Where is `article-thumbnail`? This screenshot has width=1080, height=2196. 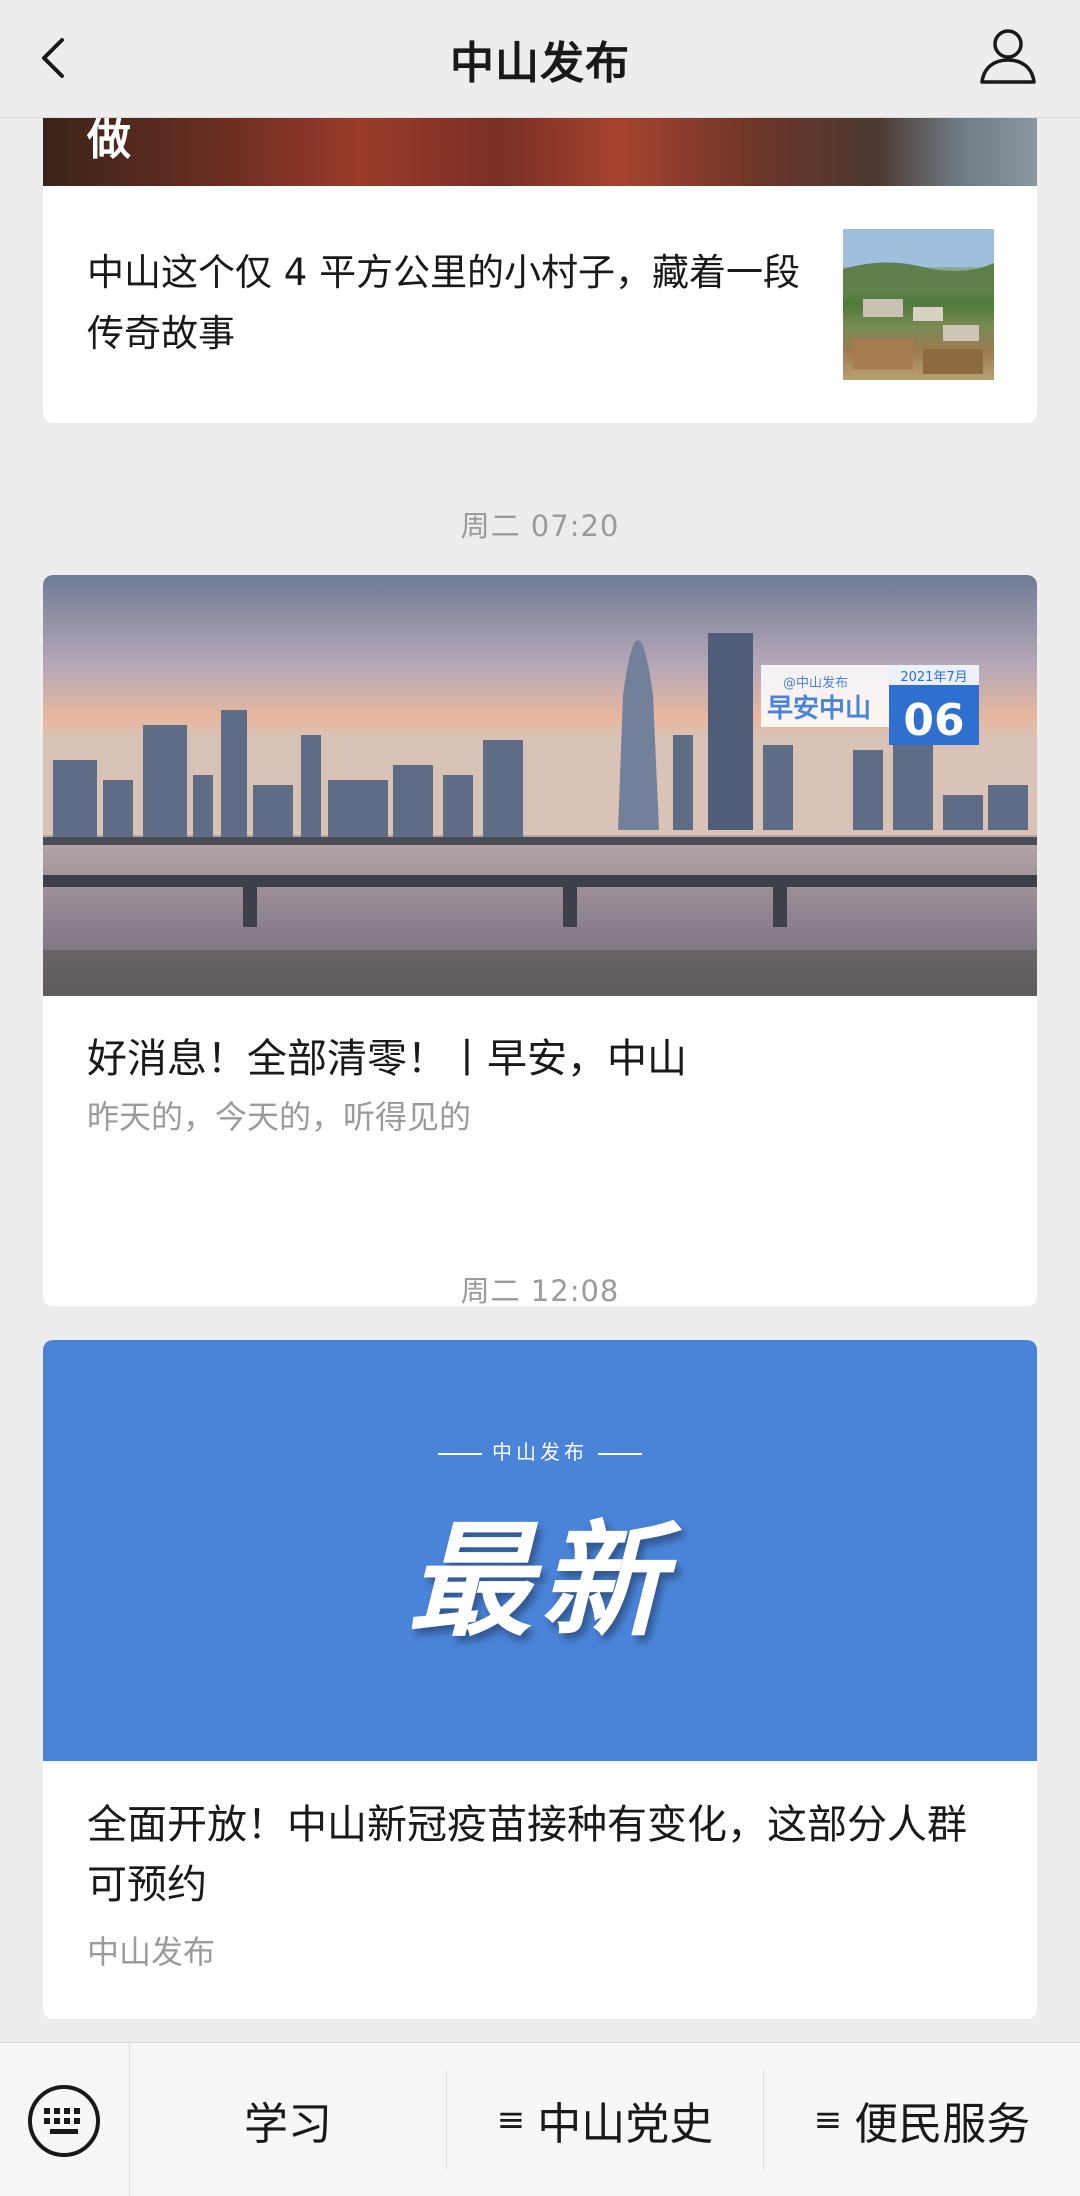
article-thumbnail is located at coordinates (918, 304).